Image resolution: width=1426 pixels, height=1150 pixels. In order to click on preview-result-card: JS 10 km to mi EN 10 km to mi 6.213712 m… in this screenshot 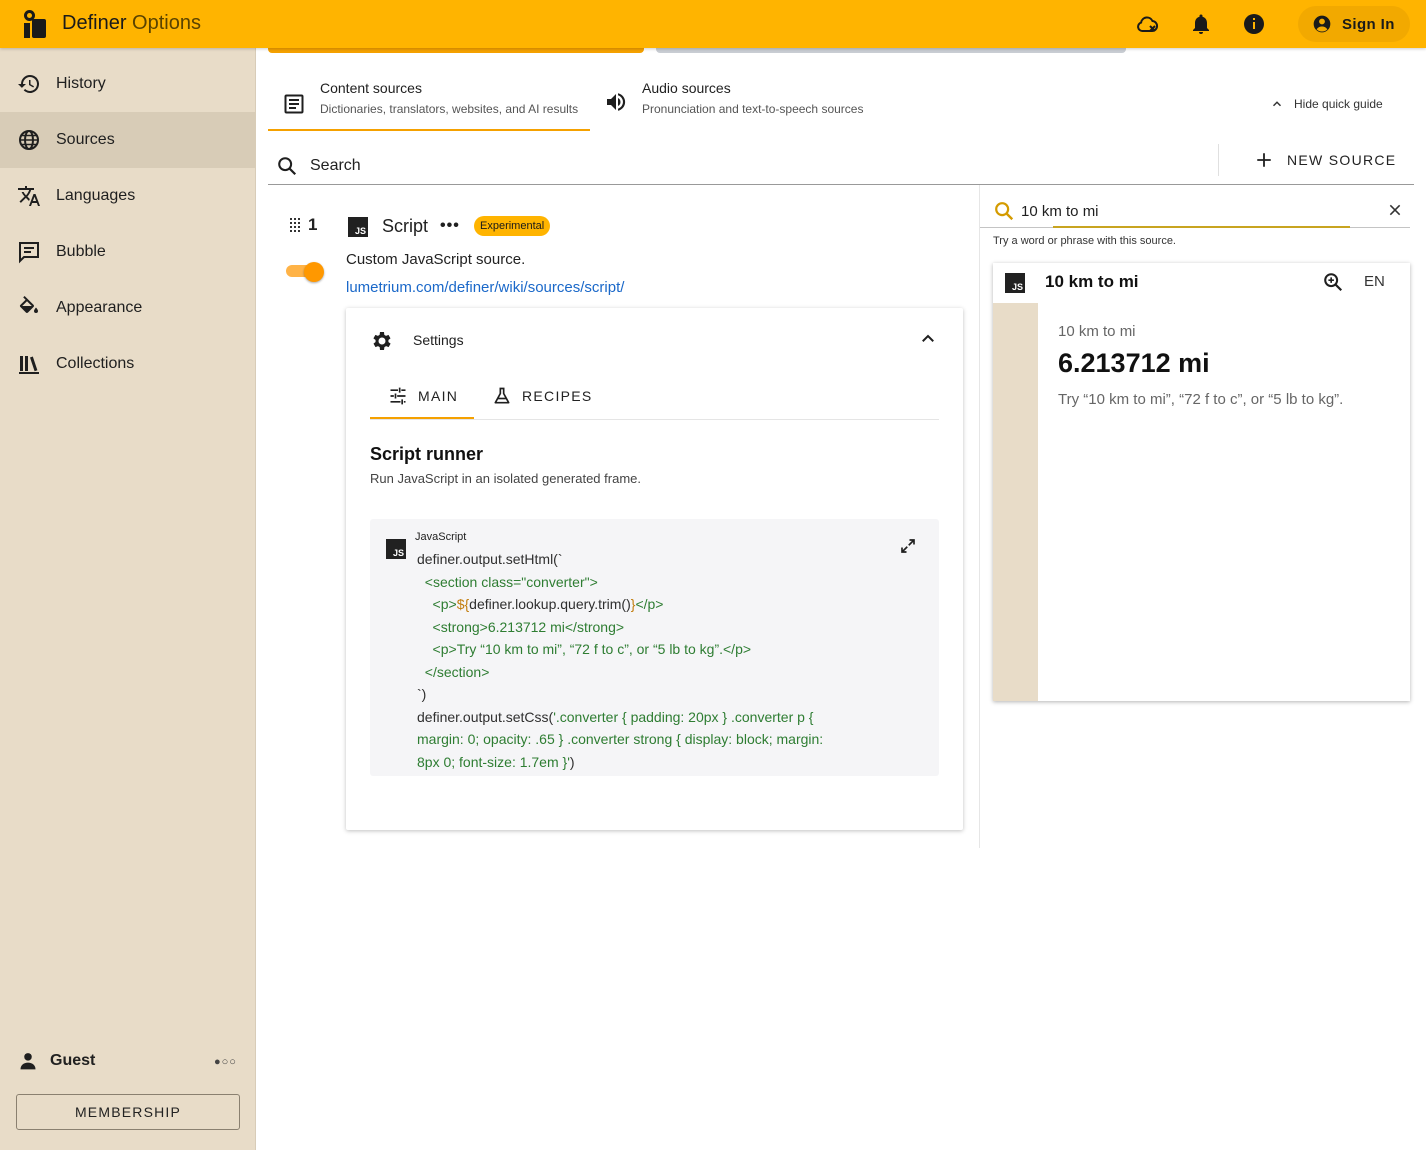, I will do `click(1201, 482)`.